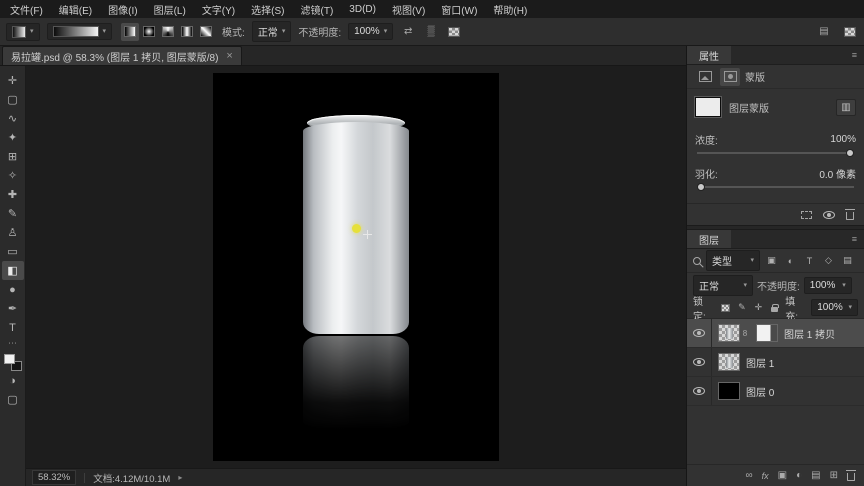 Image resolution: width=864 pixels, height=486 pixels. I want to click on feather-slider-knob, so click(701, 187).